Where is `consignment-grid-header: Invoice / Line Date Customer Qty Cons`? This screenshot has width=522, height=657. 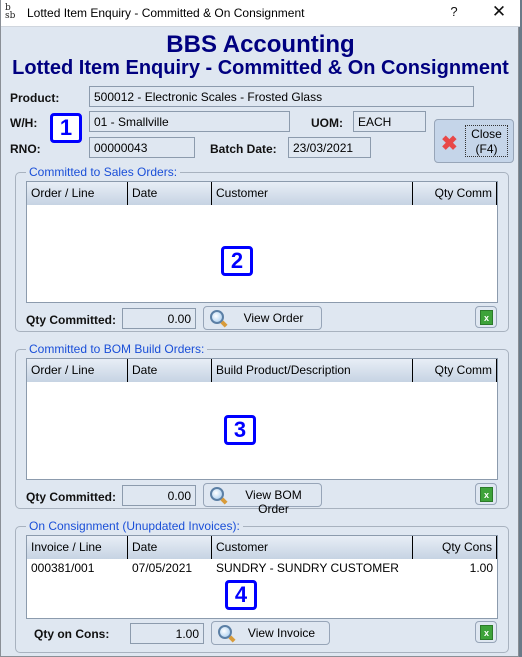
consignment-grid-header: Invoice / Line Date Customer Qty Cons is located at coordinates (262, 547).